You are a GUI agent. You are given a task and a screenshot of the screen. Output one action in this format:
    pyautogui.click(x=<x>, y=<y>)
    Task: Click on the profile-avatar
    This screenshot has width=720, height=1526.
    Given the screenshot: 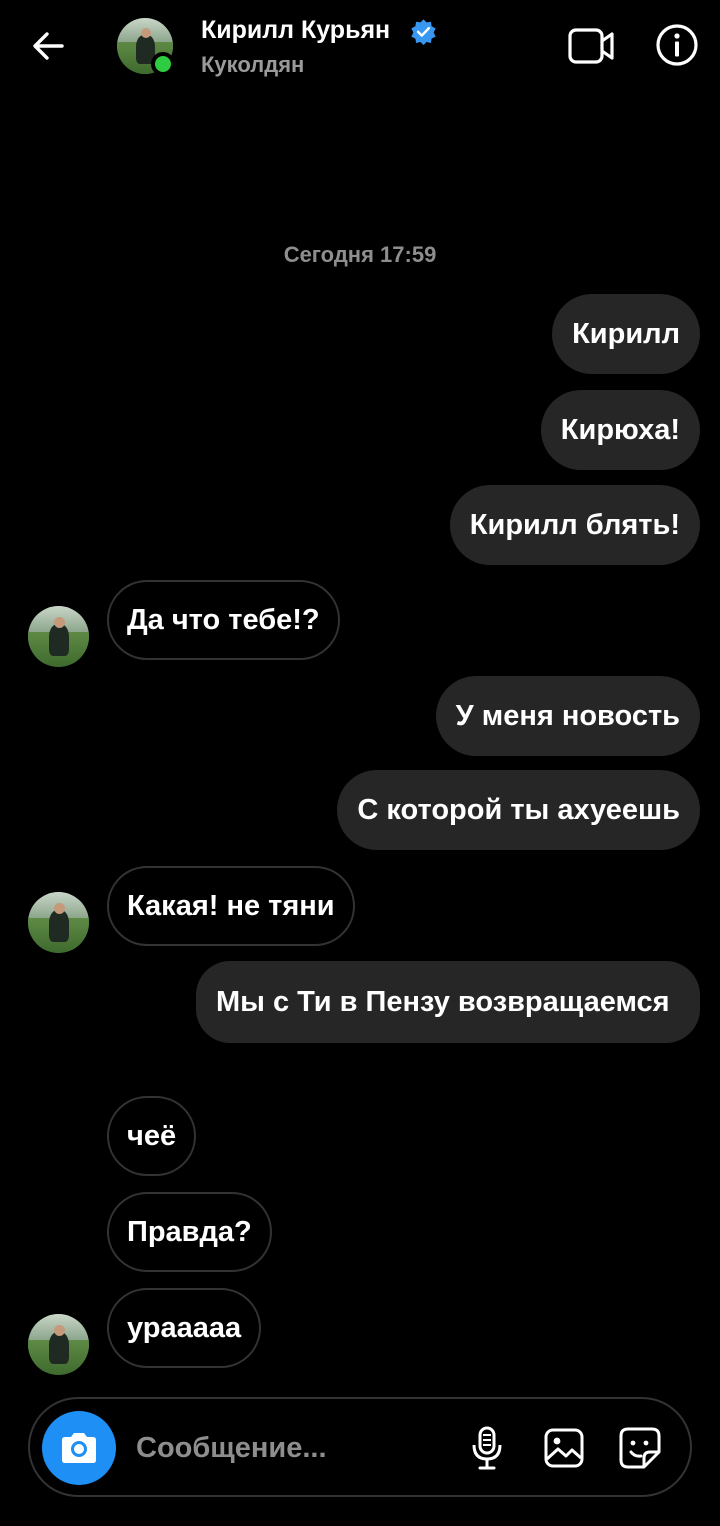 What is the action you would take?
    pyautogui.click(x=147, y=48)
    